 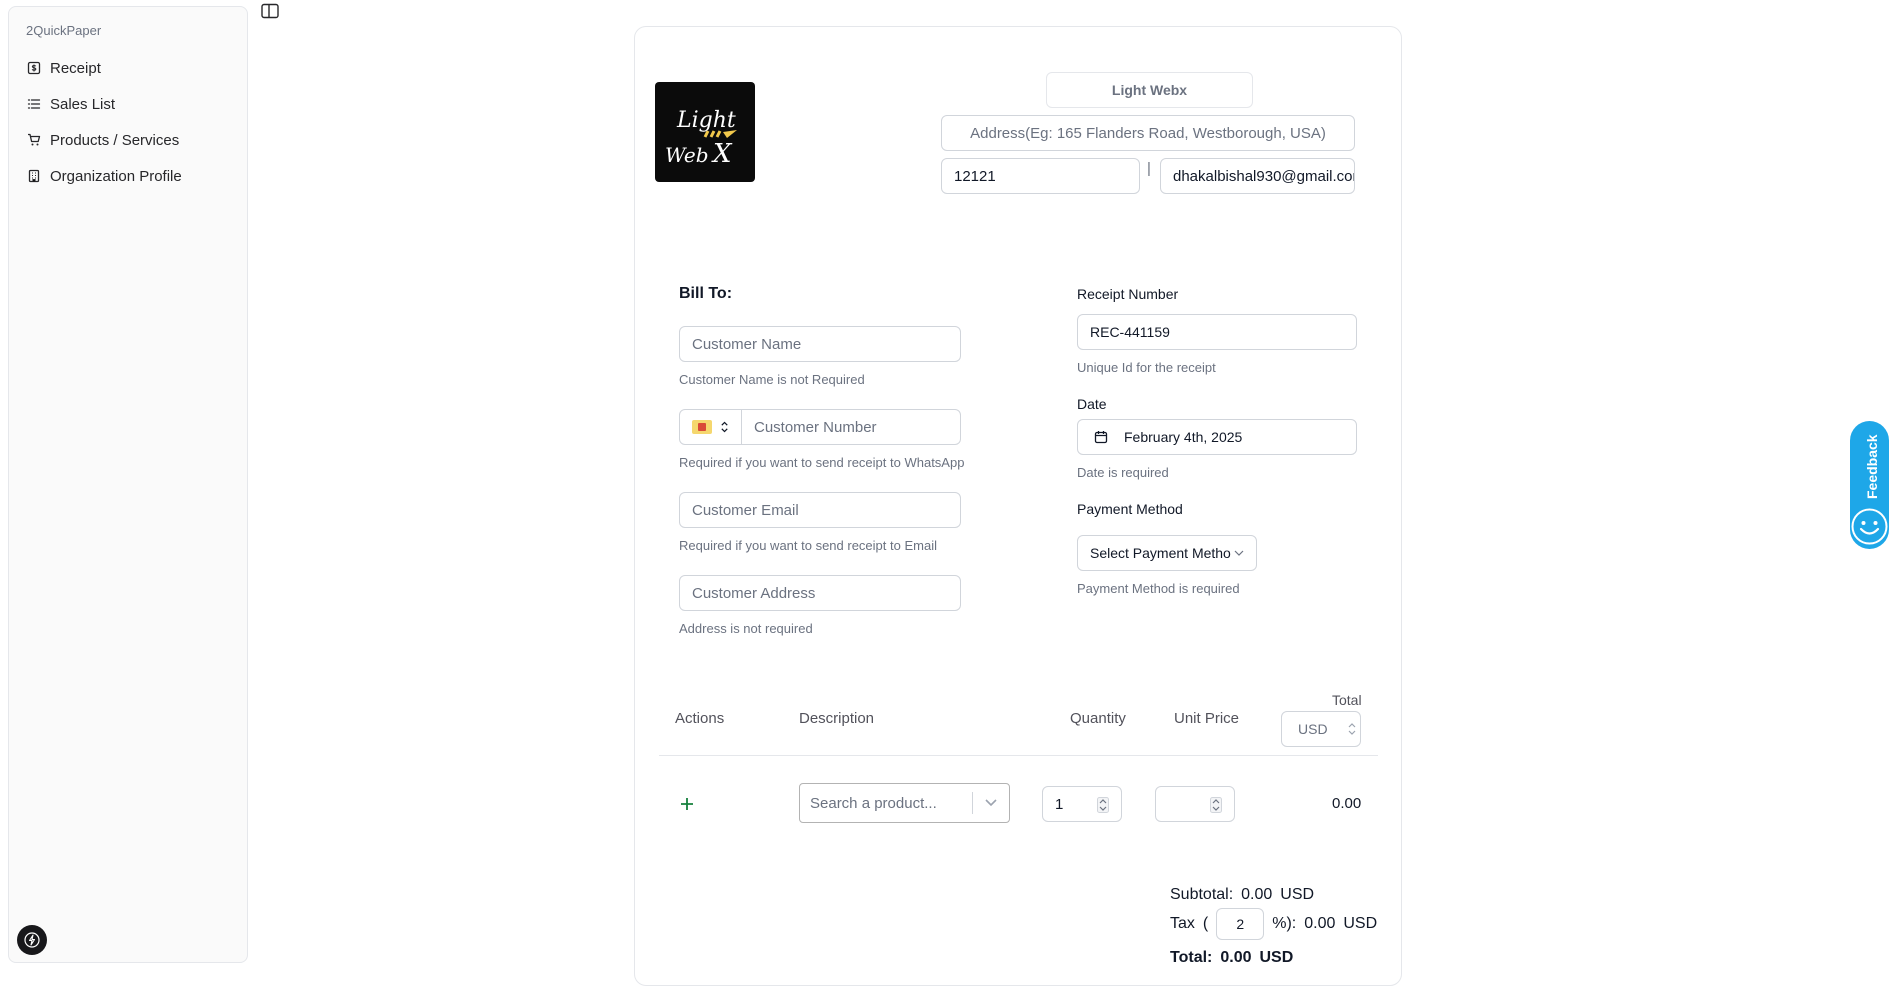 What do you see at coordinates (1146, 367) in the screenshot?
I see `receipt-number-hint: Unique Id for the receipt` at bounding box center [1146, 367].